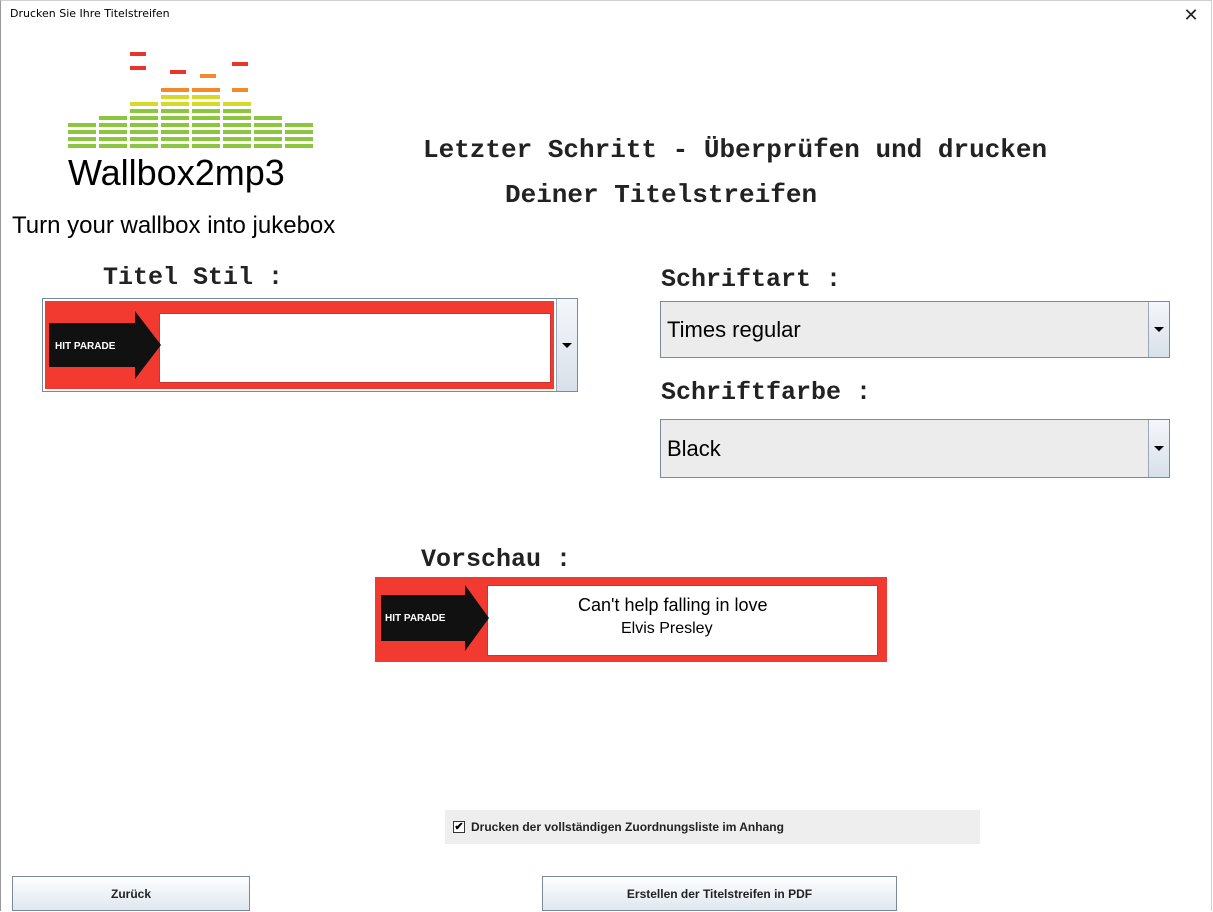 The height and width of the screenshot is (912, 1213). Describe the element at coordinates (1191, 15) in the screenshot. I see `close-icon: ✕` at that location.